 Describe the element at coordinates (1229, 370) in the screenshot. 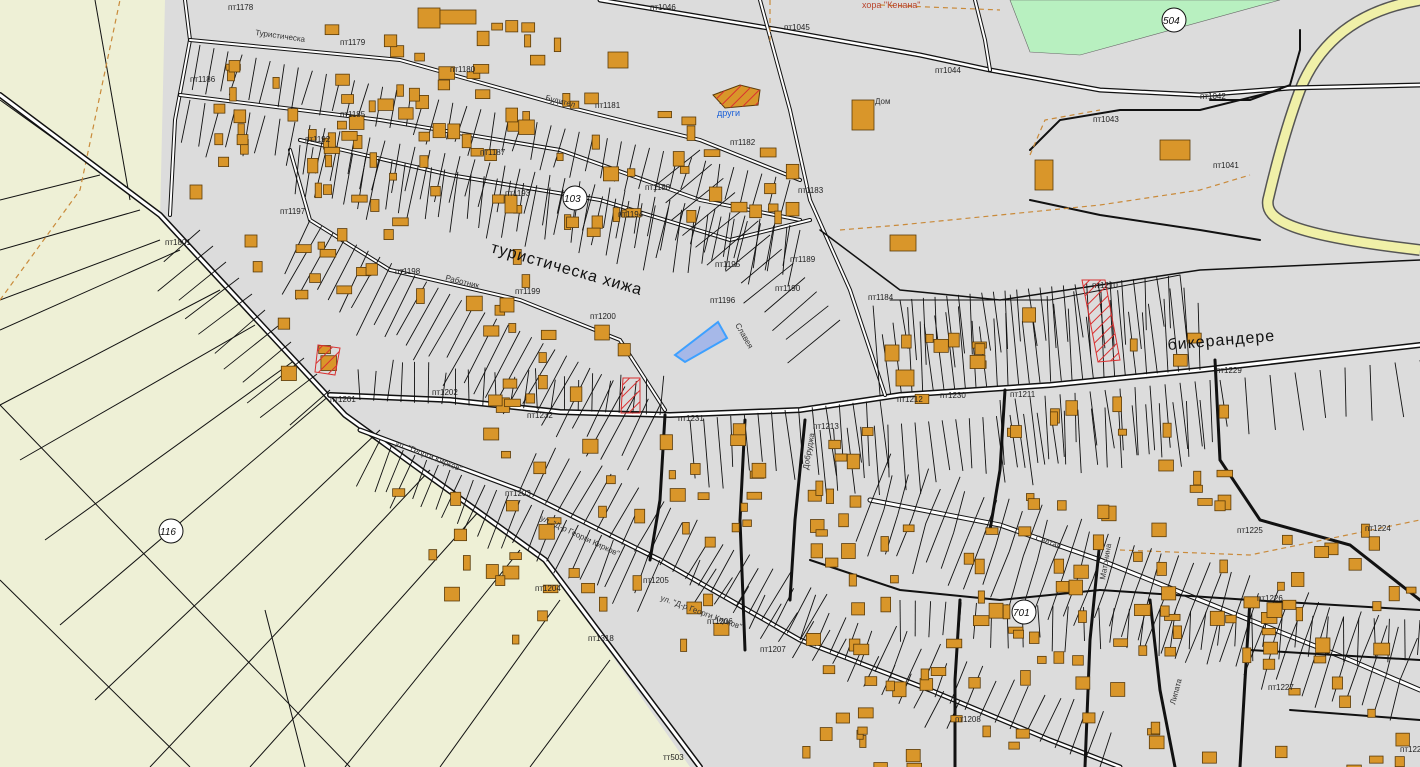

I see `point-label: пт1229` at that location.